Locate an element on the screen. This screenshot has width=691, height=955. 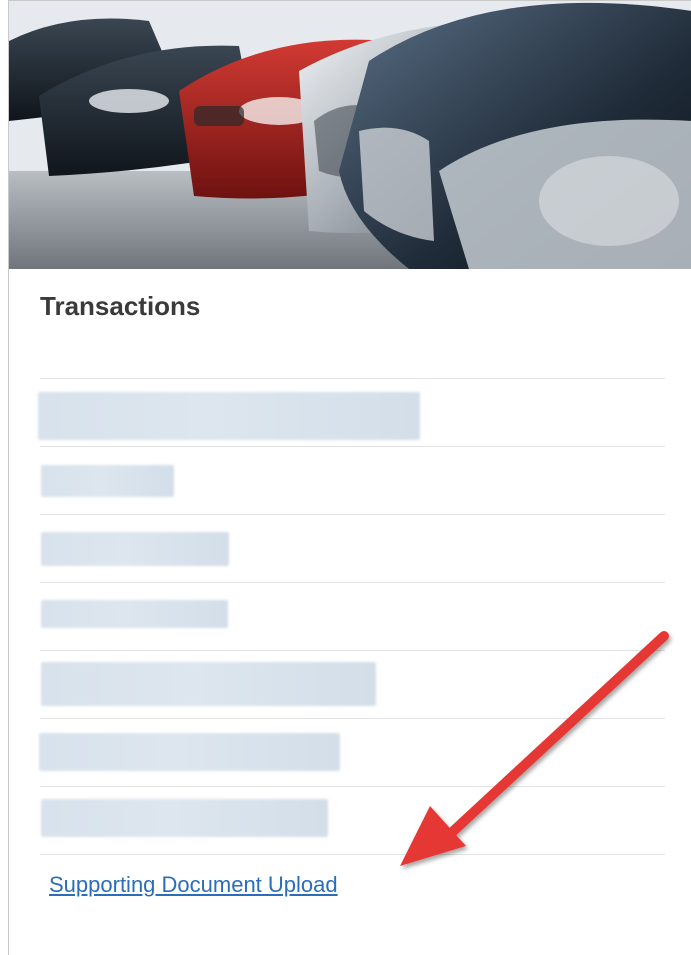
page-title: Transactions is located at coordinates (120, 306).